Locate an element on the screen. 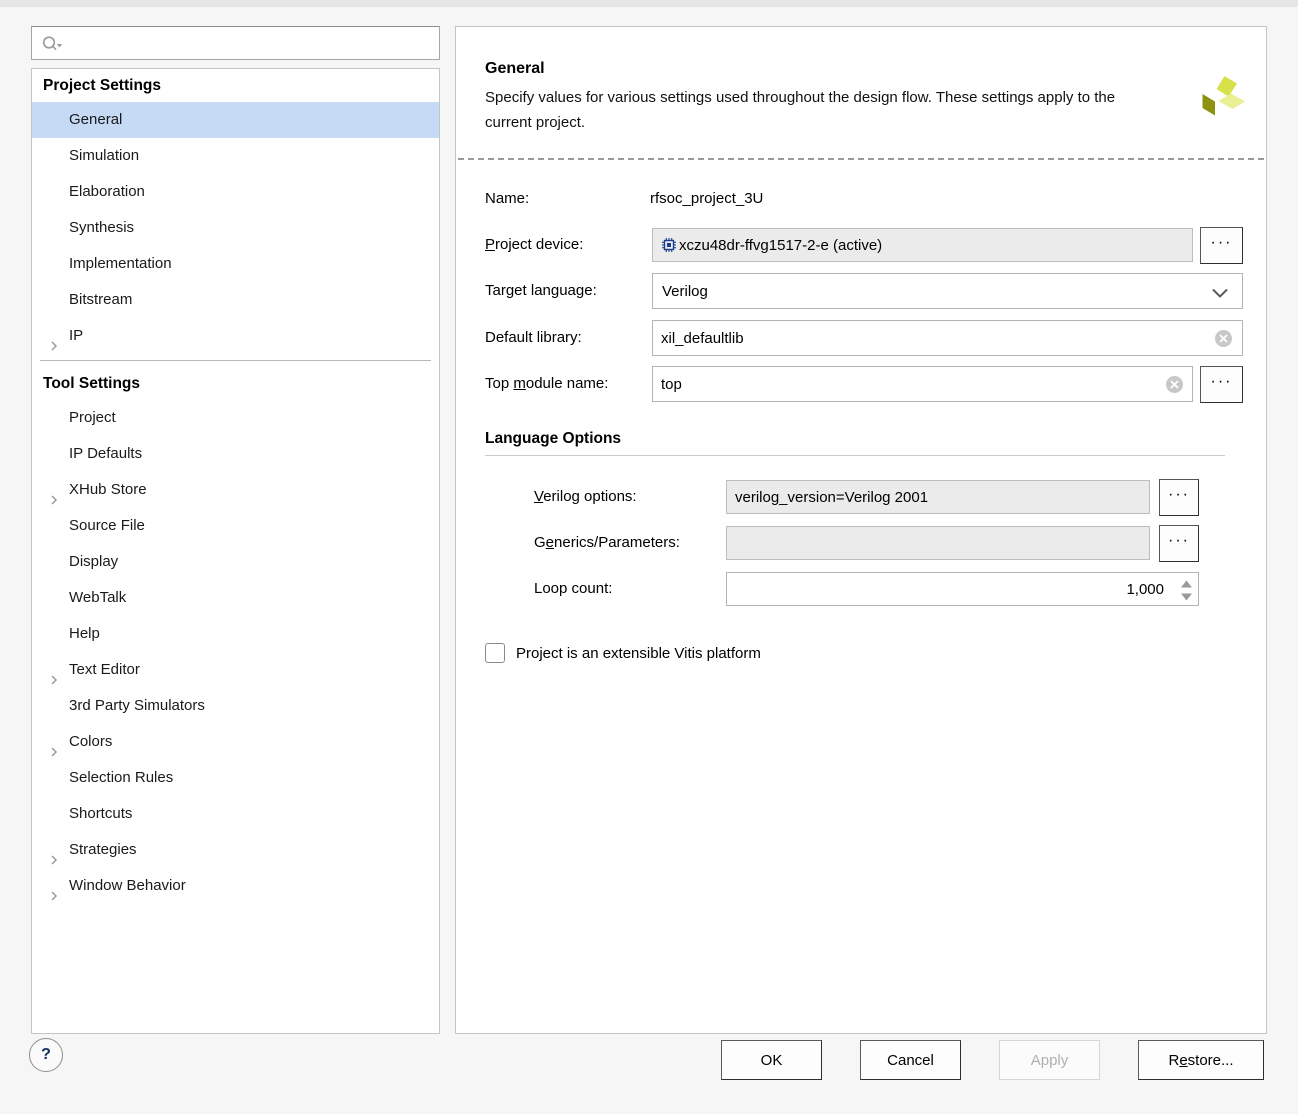 This screenshot has width=1298, height=1114. loop-count-stepper is located at coordinates (1186, 590).